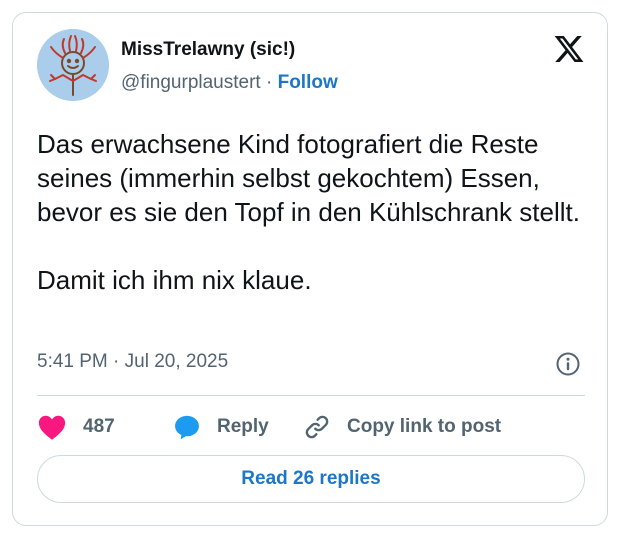 The height and width of the screenshot is (538, 620). I want to click on link-icon, so click(317, 427).